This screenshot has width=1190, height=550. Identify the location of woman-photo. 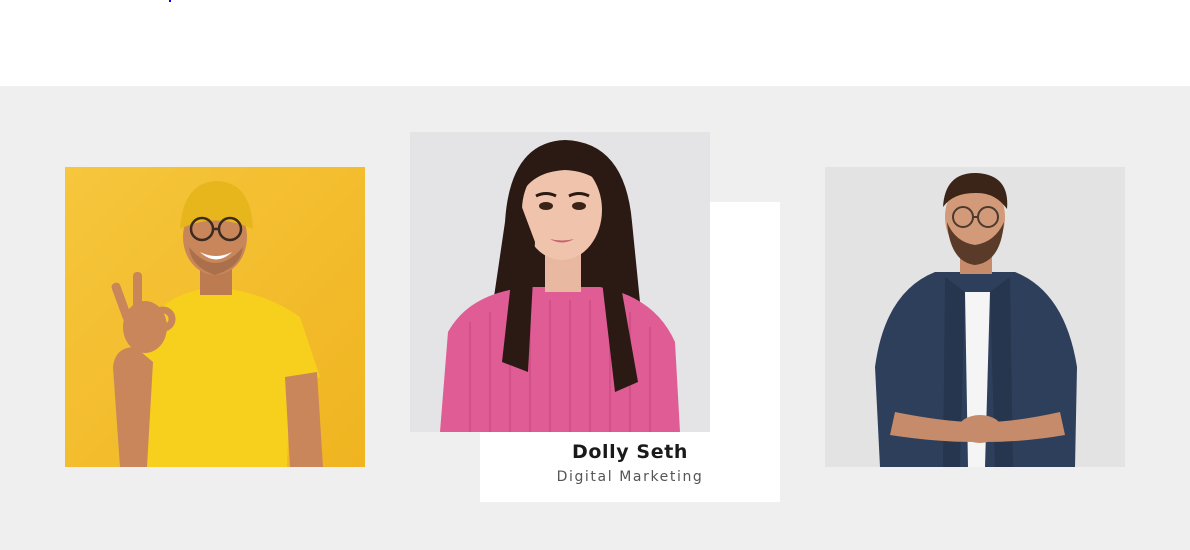
(560, 282).